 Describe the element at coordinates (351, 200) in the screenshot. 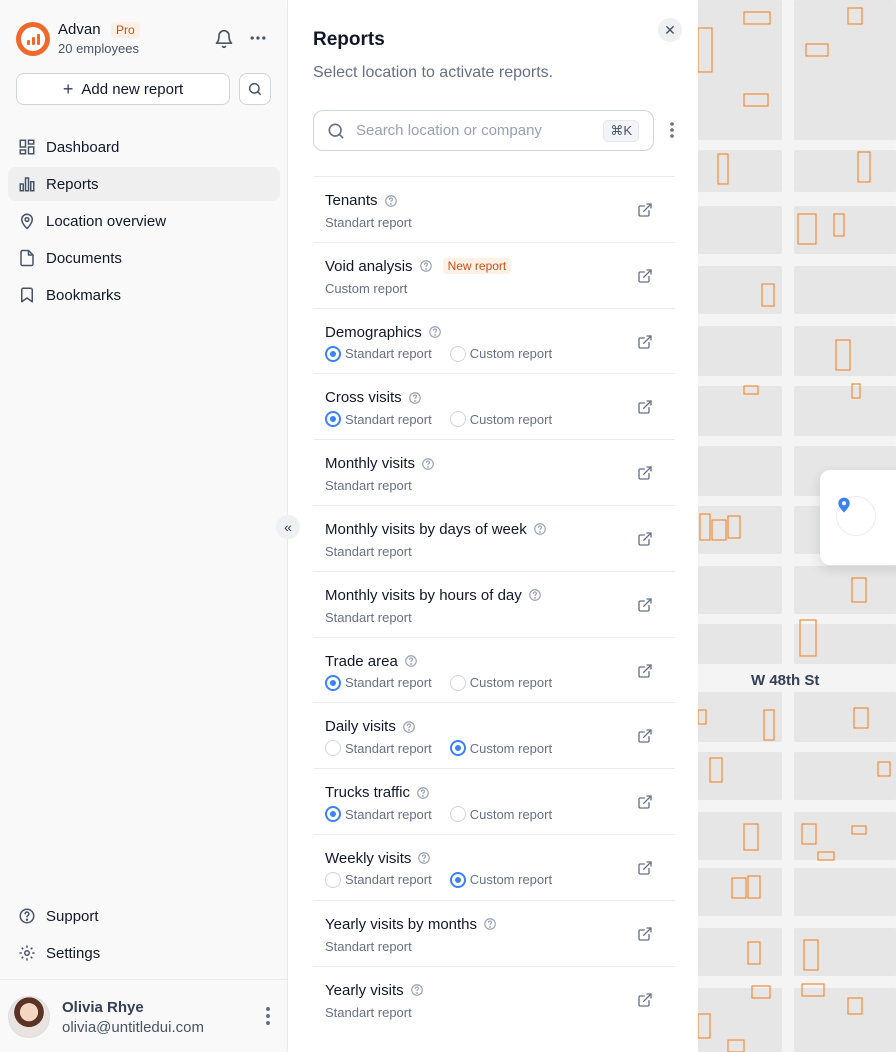

I see `report-title: Tenants` at that location.